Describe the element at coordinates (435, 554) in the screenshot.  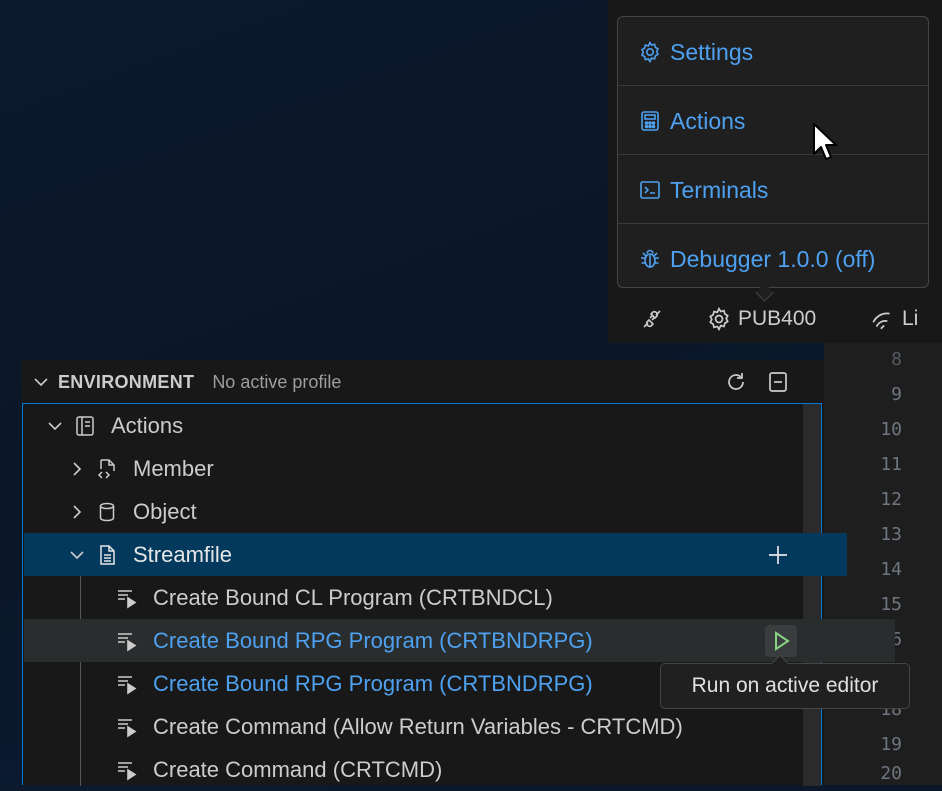
I see `tree-item-streamfile: Streamfile` at that location.